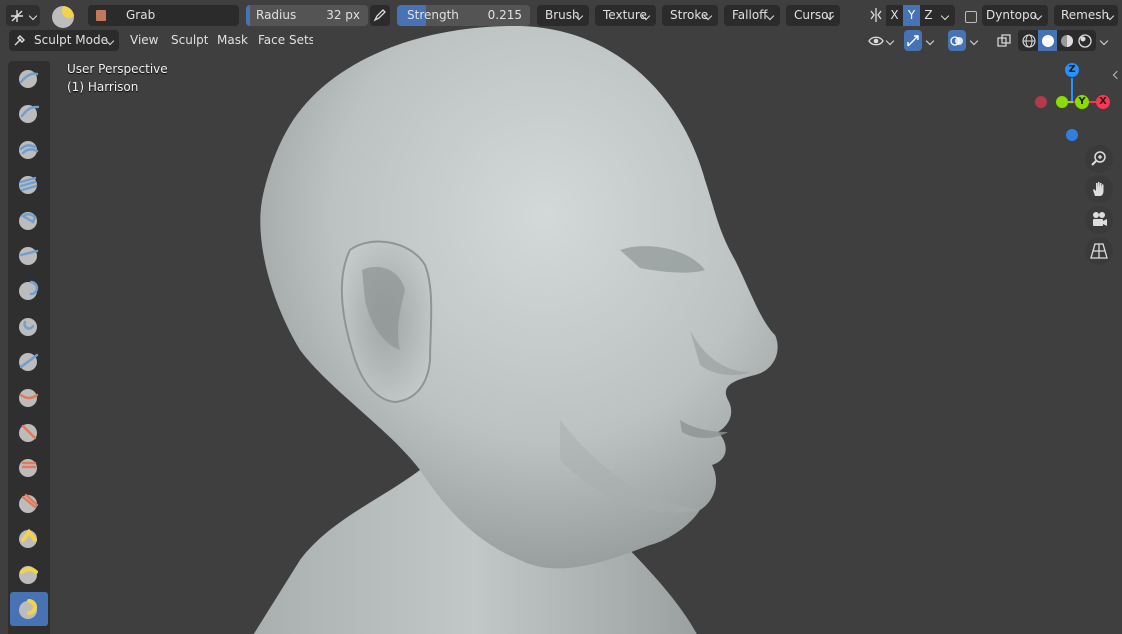  I want to click on blob-icon, so click(28, 326).